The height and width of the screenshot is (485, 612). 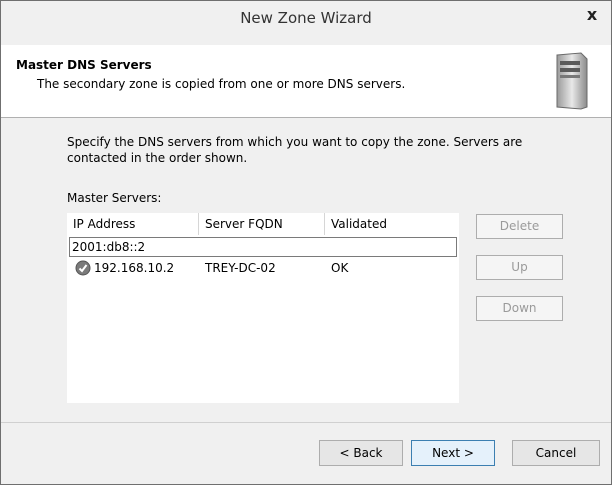 I want to click on delete-button: Delete, so click(x=519, y=226).